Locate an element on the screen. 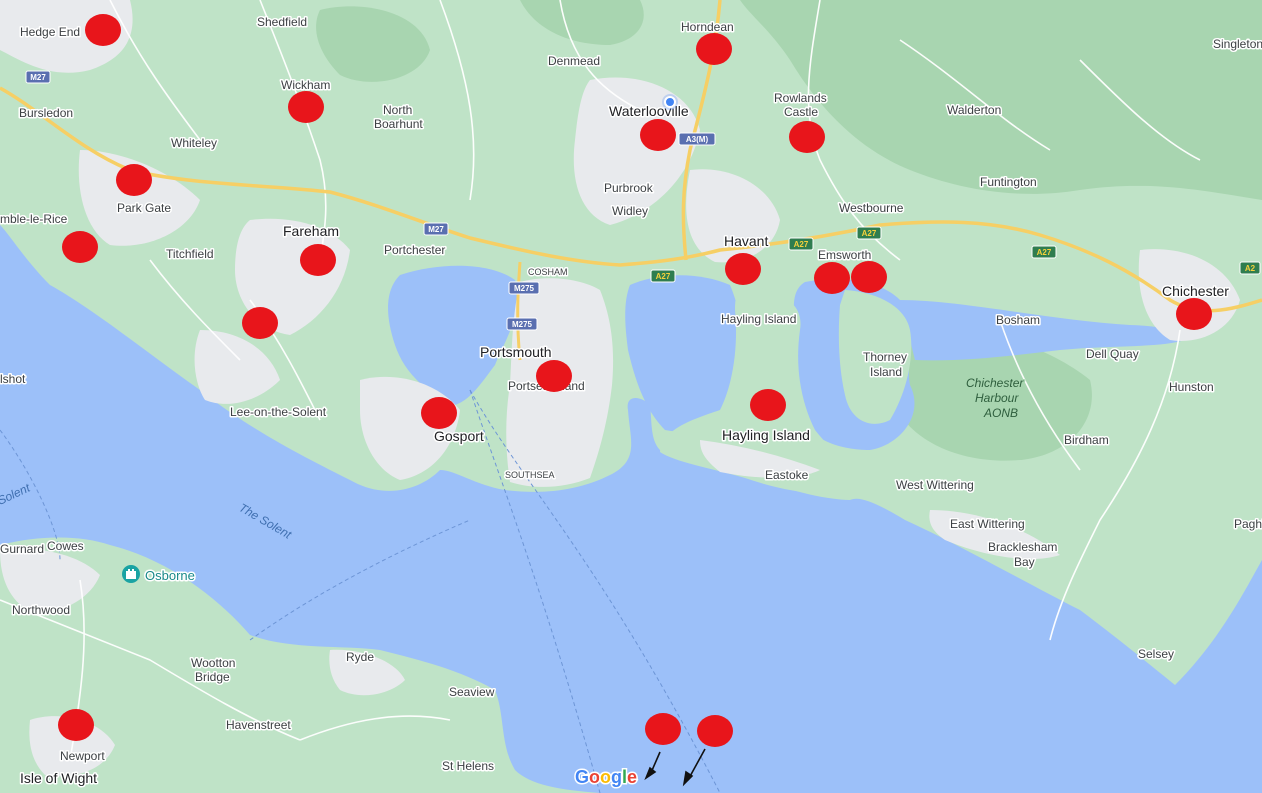 The width and height of the screenshot is (1262, 793). place-label: West Wittering is located at coordinates (935, 485).